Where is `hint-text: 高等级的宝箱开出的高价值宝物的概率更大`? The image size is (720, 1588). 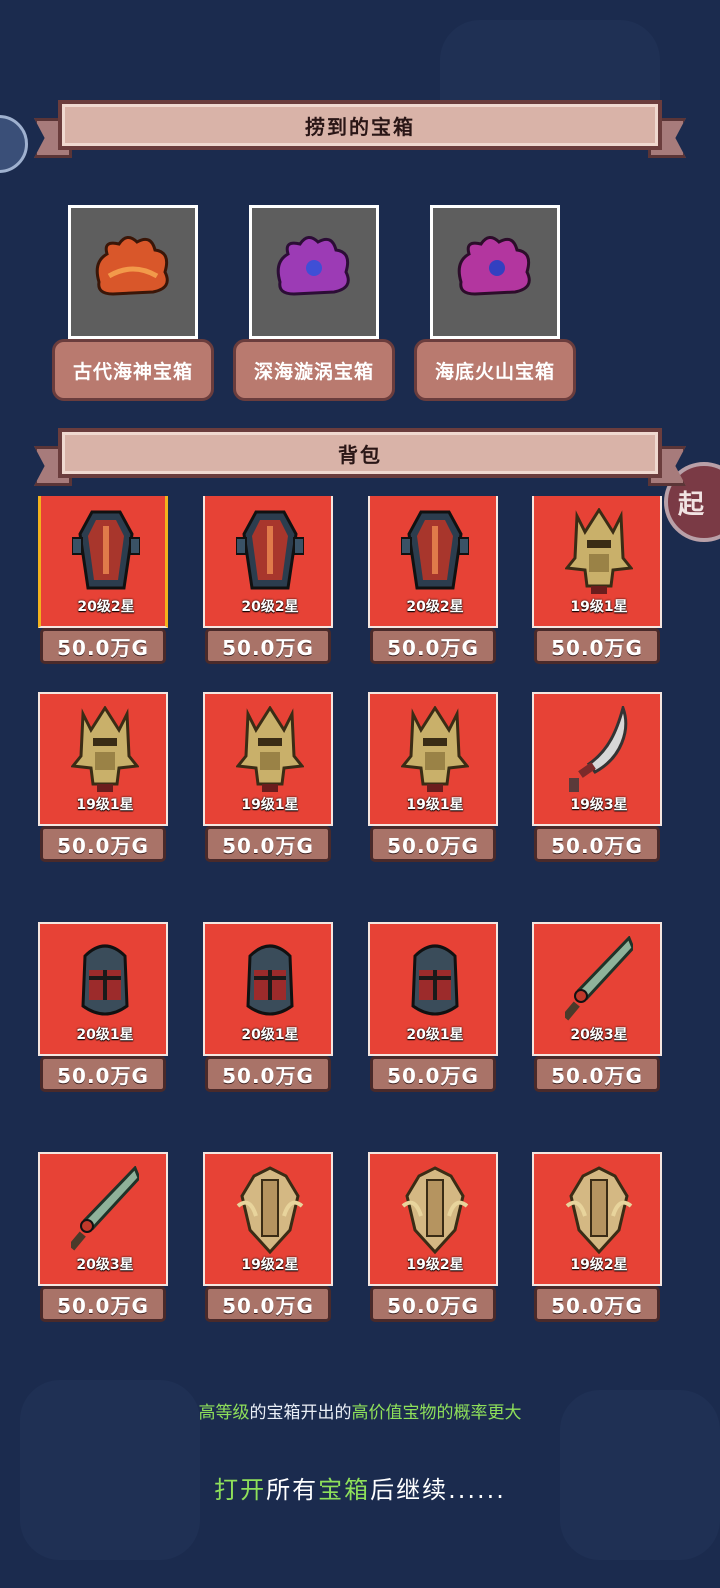 hint-text: 高等级的宝箱开出的高价值宝物的概率更大 is located at coordinates (360, 1410).